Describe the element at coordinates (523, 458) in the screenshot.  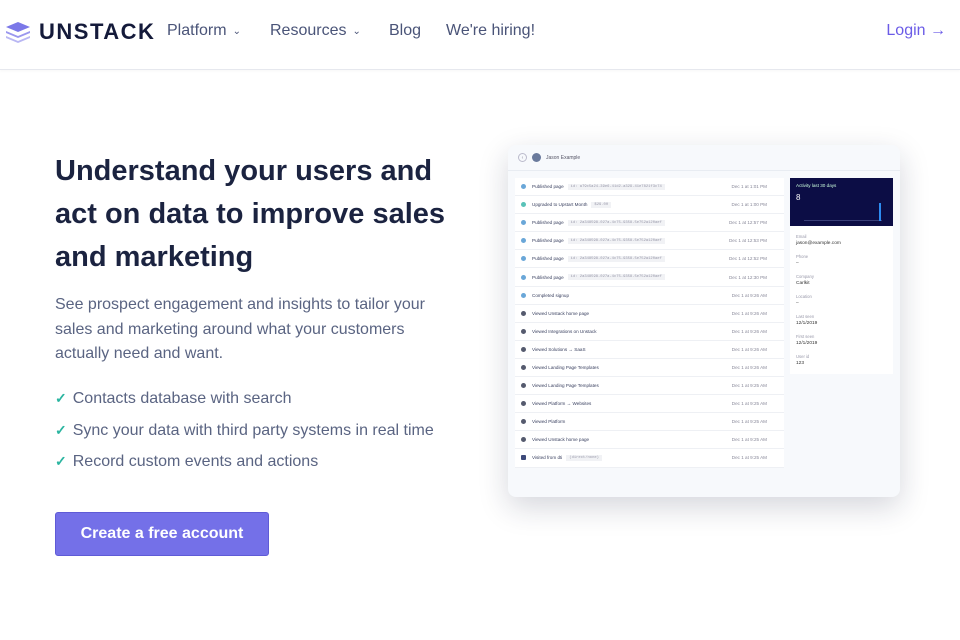
I see `calendar-icon` at that location.